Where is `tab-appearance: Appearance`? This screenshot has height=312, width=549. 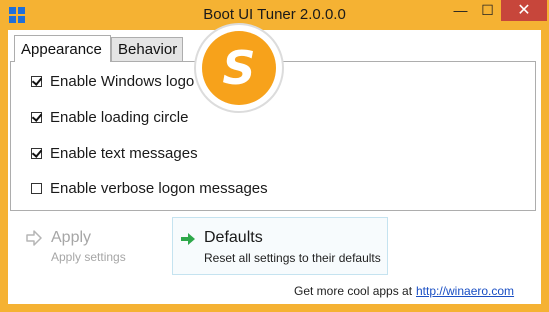 tab-appearance: Appearance is located at coordinates (62, 48).